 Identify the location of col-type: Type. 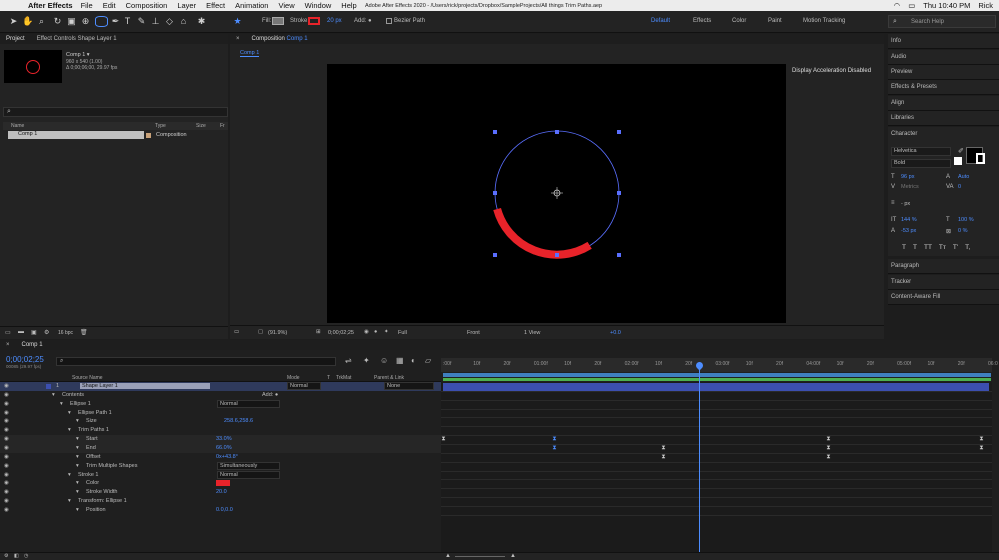
(160, 126).